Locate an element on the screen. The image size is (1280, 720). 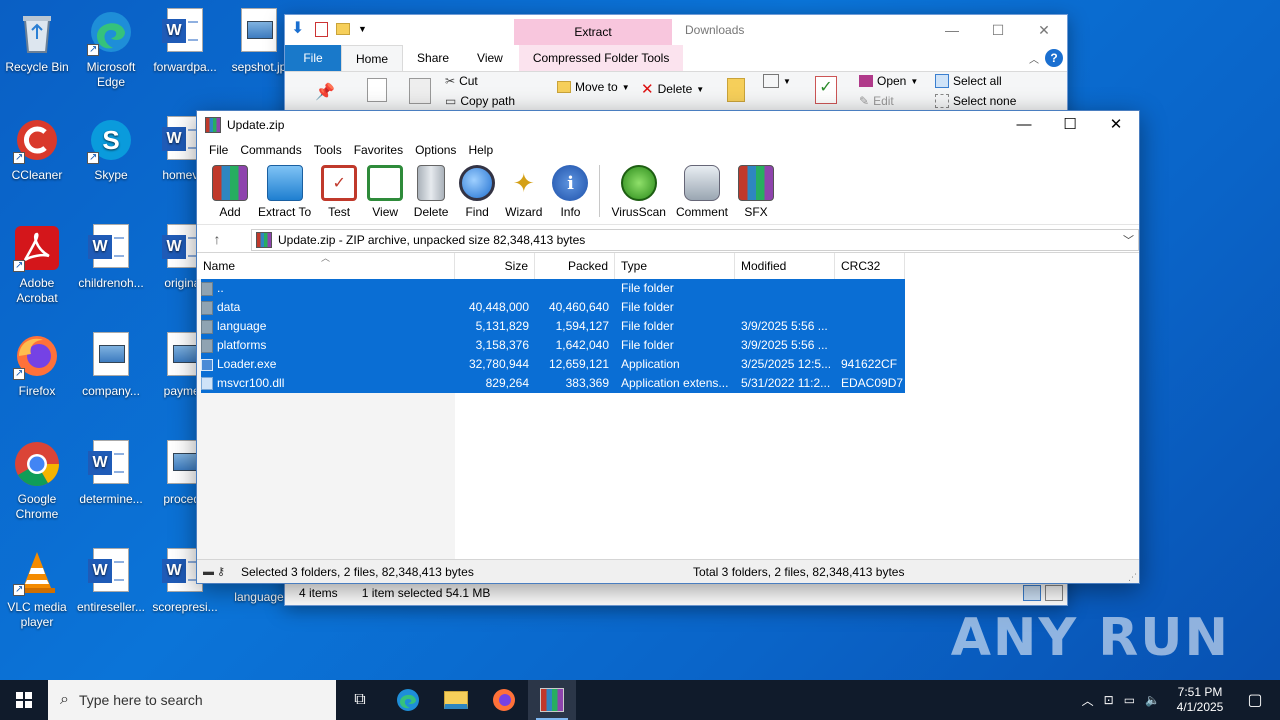
desktop-icon-adobe-acrobat: Adobe Acrobat is located at coordinates (37, 265).